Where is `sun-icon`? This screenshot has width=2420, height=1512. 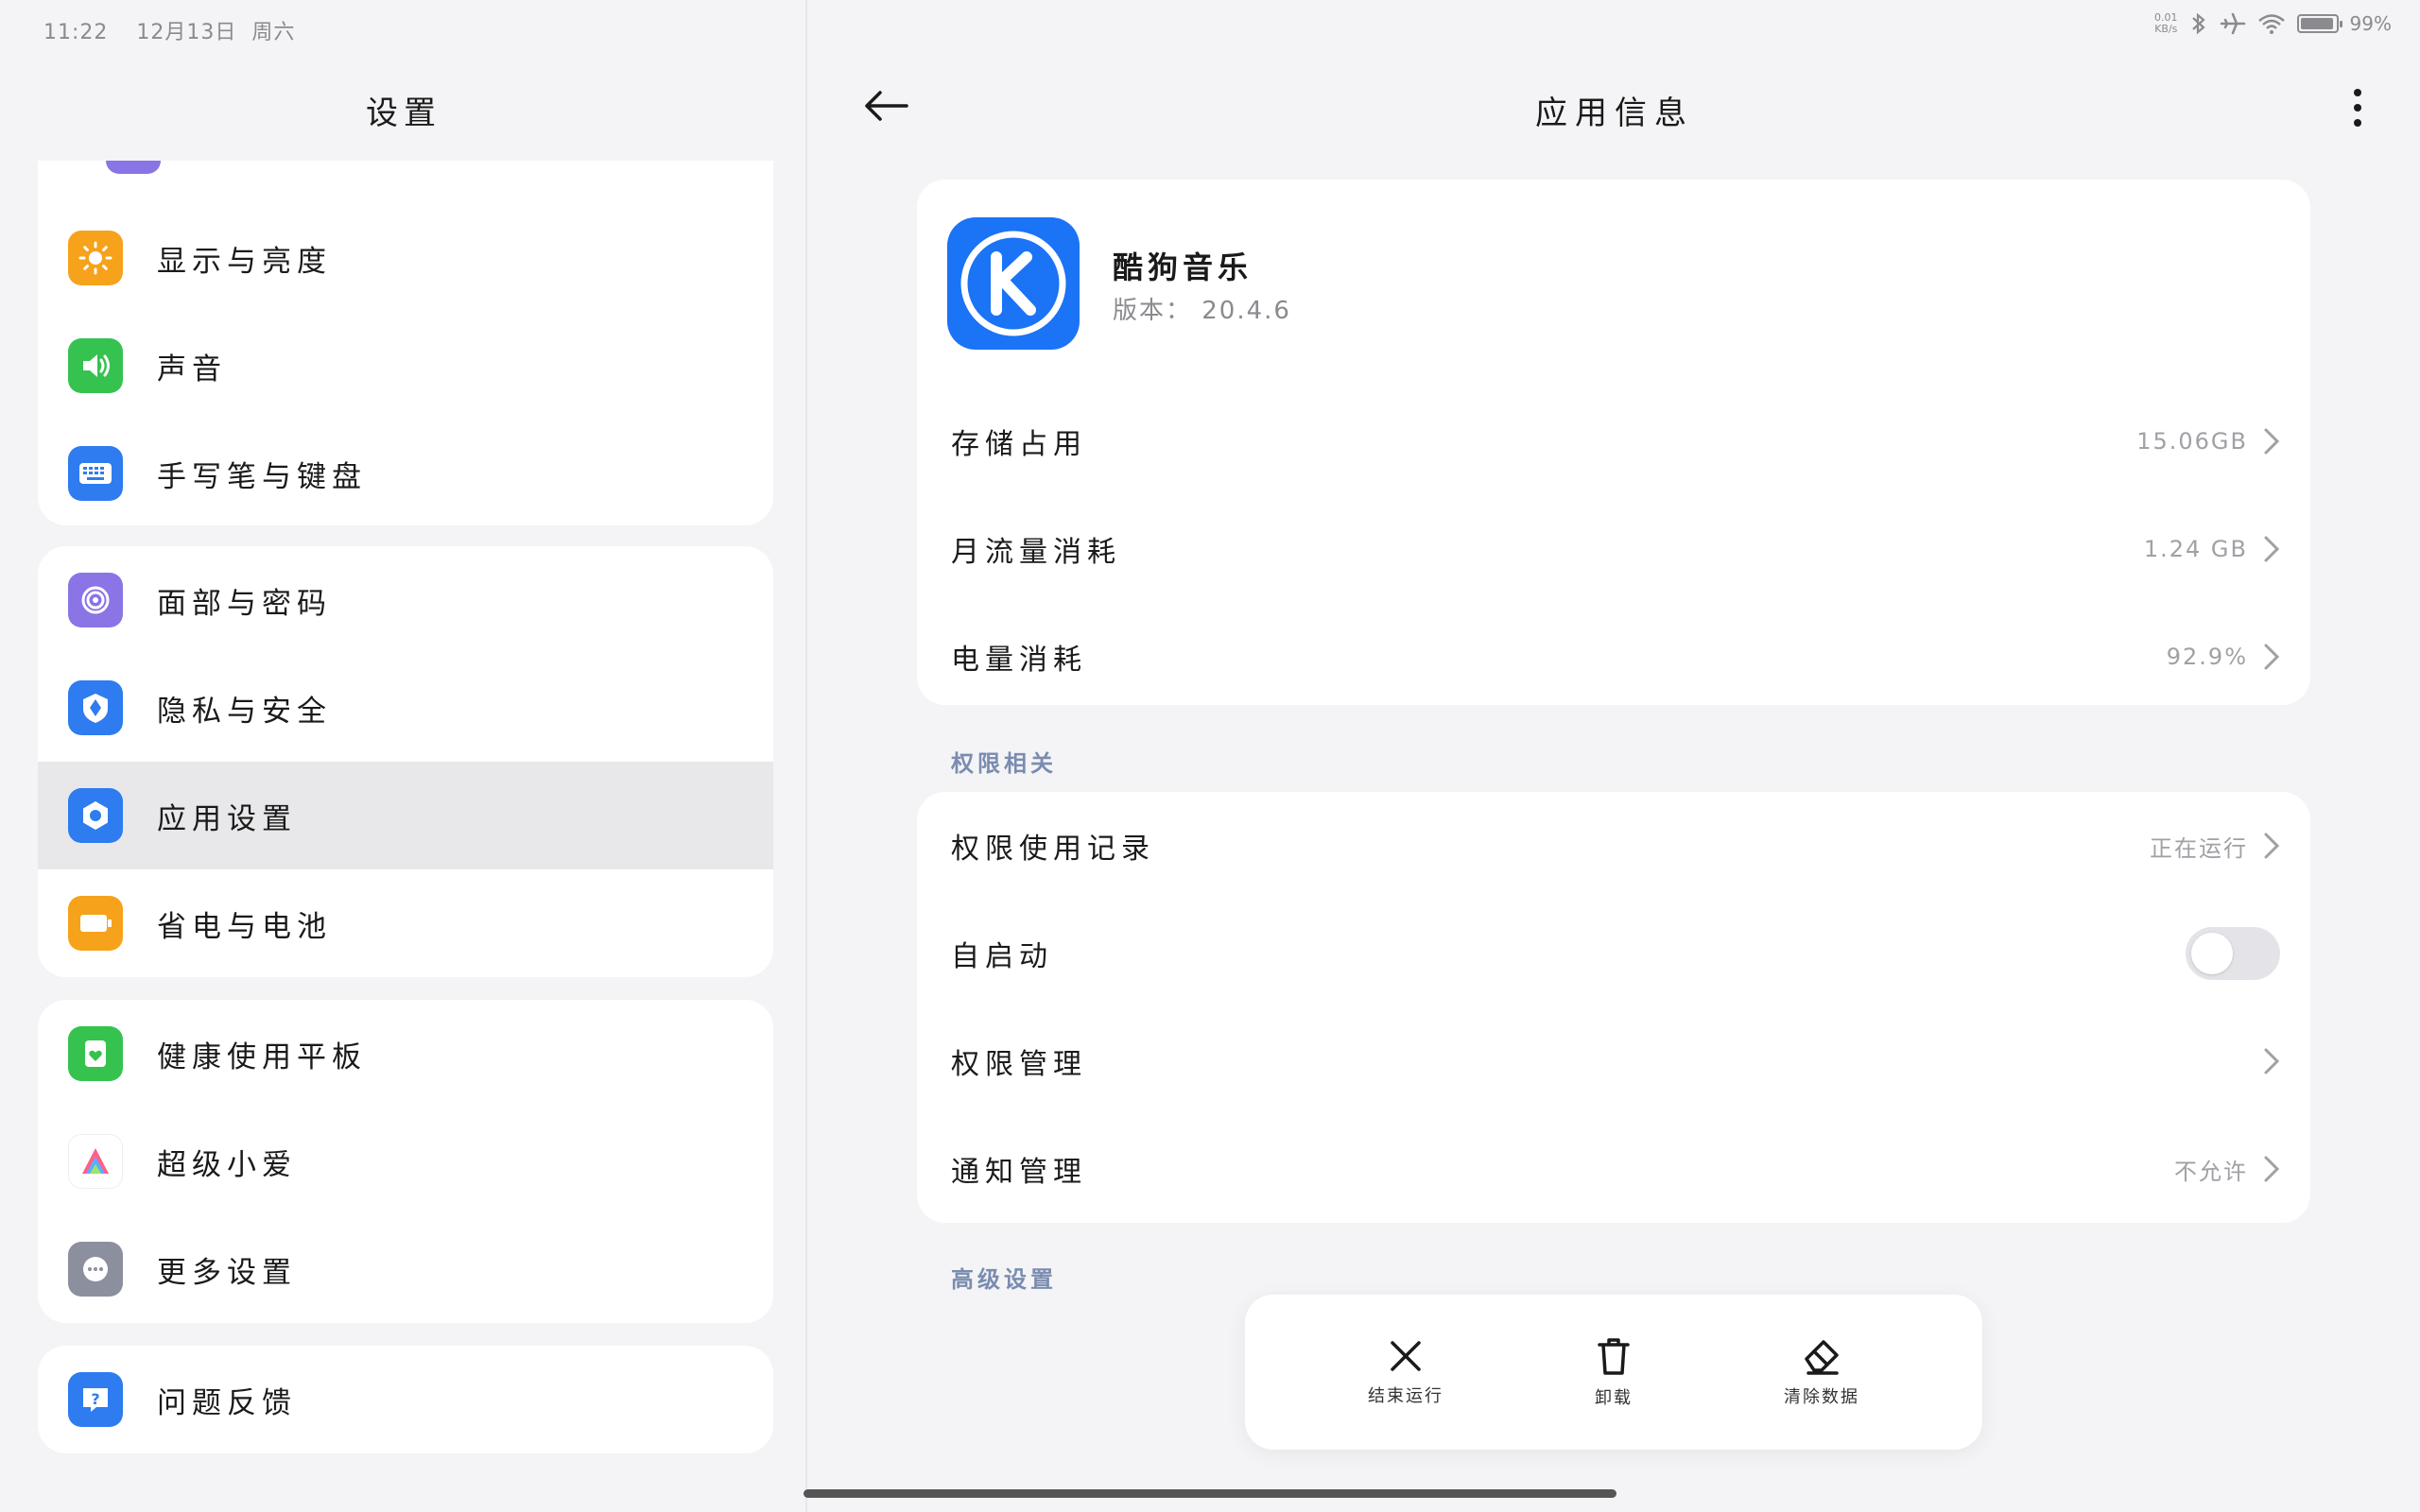
sun-icon is located at coordinates (95, 258).